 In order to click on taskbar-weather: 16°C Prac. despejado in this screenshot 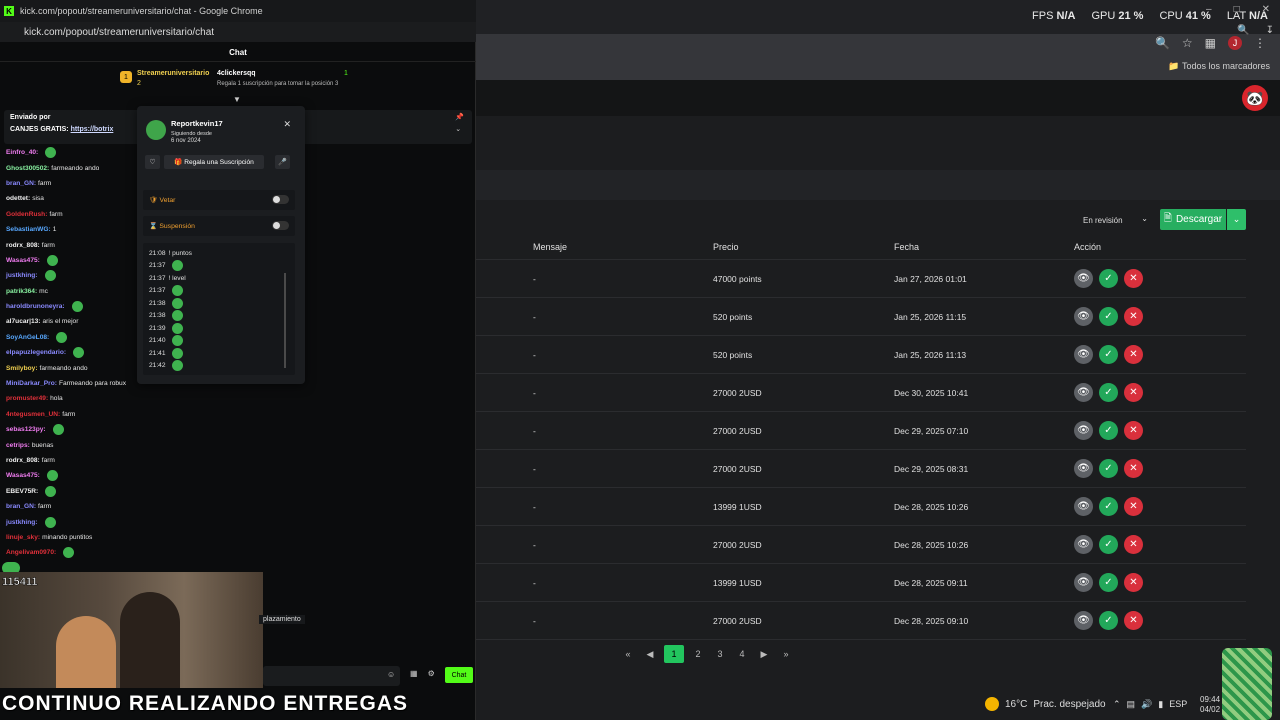, I will do `click(1045, 704)`.